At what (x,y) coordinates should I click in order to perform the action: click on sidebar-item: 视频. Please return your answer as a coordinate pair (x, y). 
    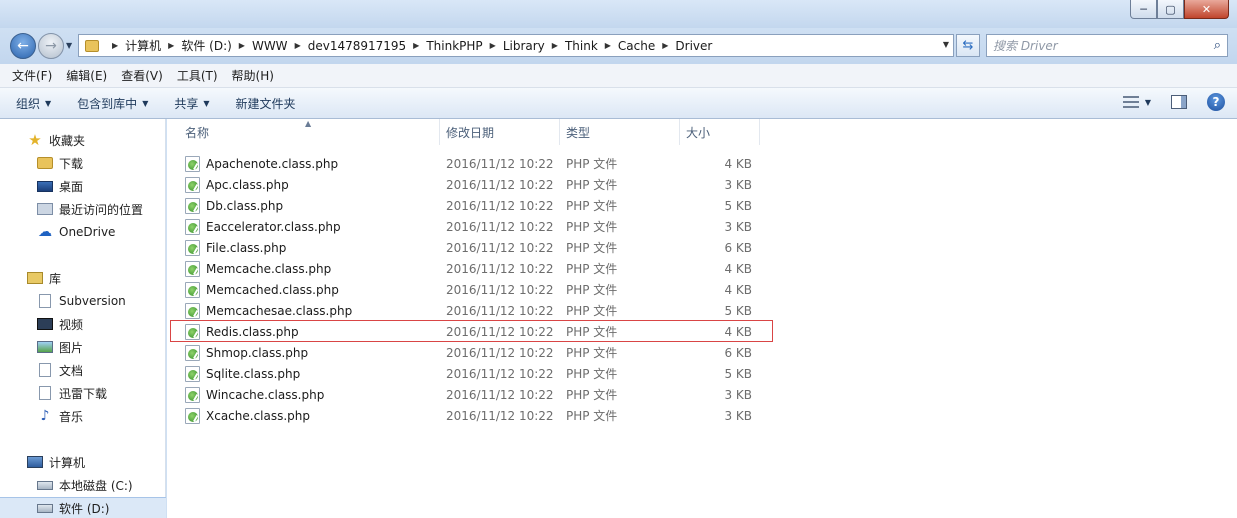
    Looking at the image, I should click on (83, 324).